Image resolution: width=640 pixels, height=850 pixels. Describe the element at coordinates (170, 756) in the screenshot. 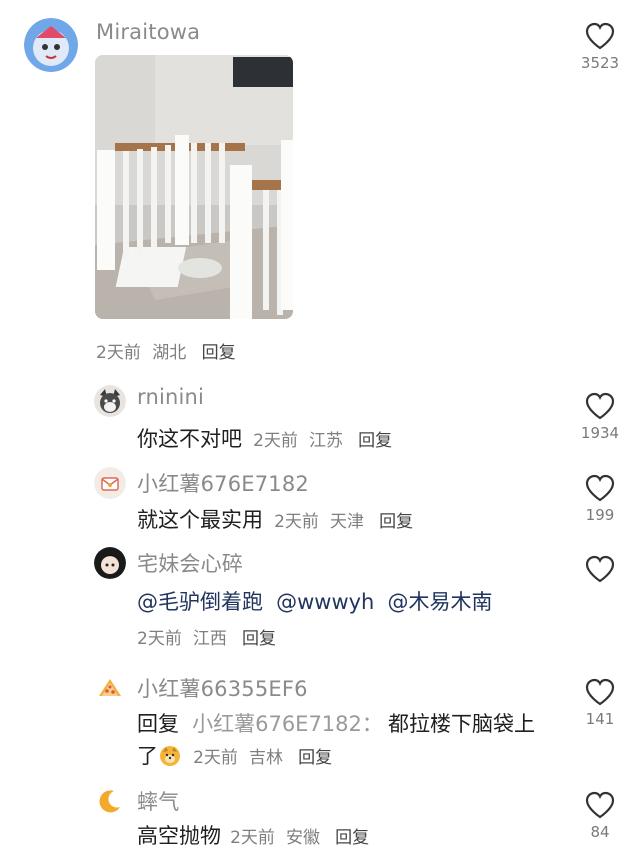

I see `doge-emoji-icon` at that location.